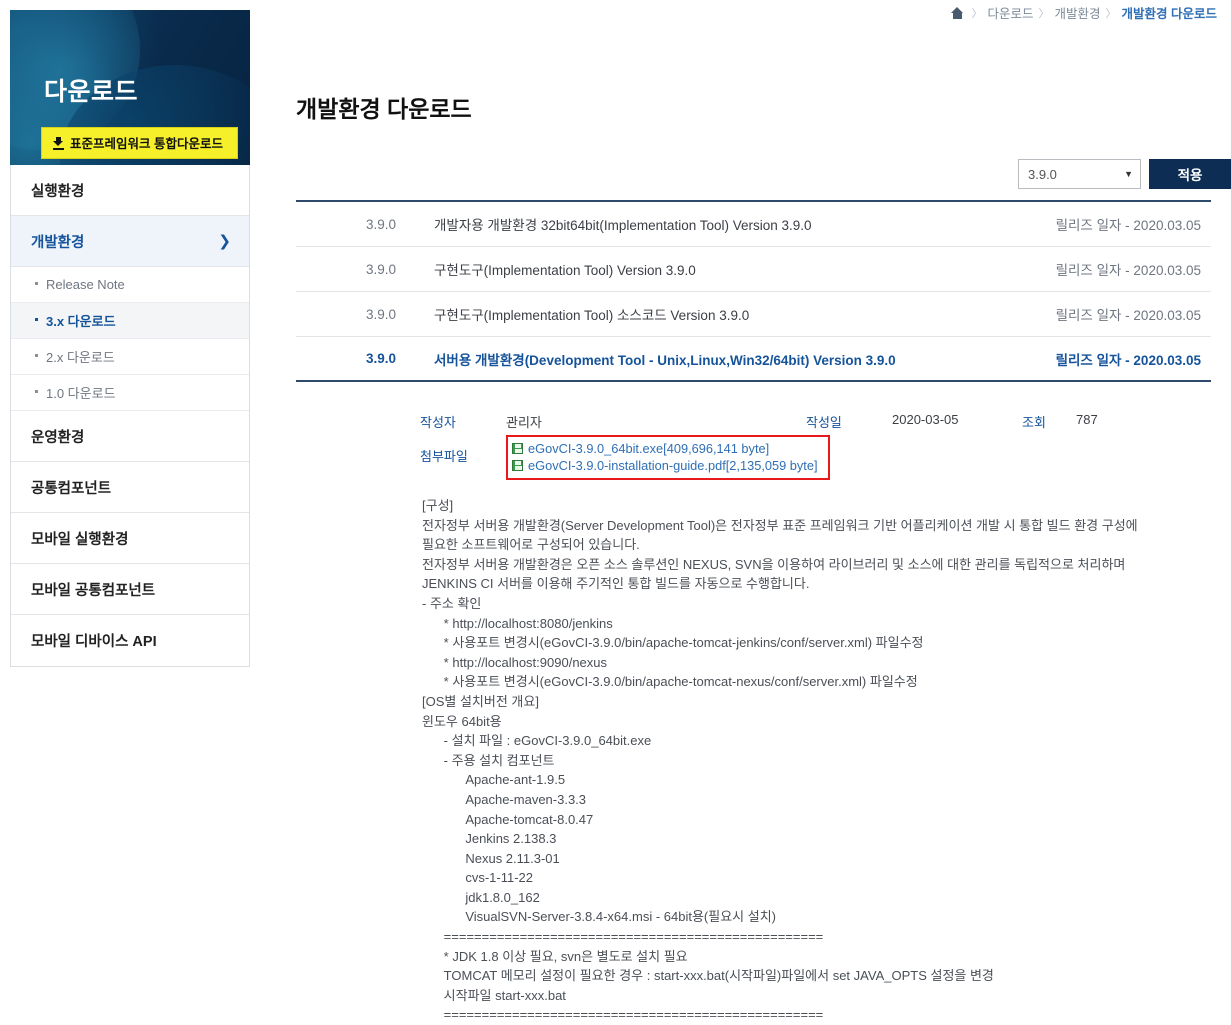 Image resolution: width=1231 pixels, height=1025 pixels. Describe the element at coordinates (1010, 12) in the screenshot. I see `breadcrumb-item-download: 다운로드` at that location.